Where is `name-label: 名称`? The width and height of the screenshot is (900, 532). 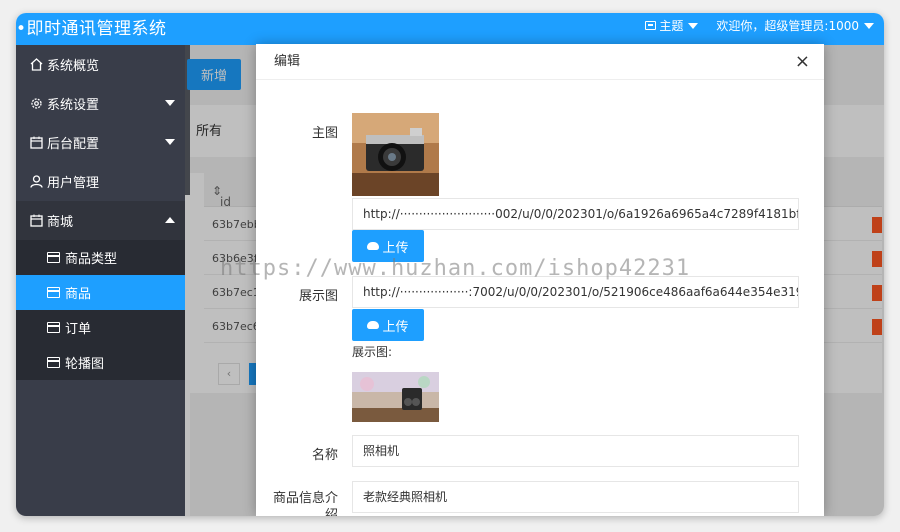 name-label: 名称 is located at coordinates (324, 455).